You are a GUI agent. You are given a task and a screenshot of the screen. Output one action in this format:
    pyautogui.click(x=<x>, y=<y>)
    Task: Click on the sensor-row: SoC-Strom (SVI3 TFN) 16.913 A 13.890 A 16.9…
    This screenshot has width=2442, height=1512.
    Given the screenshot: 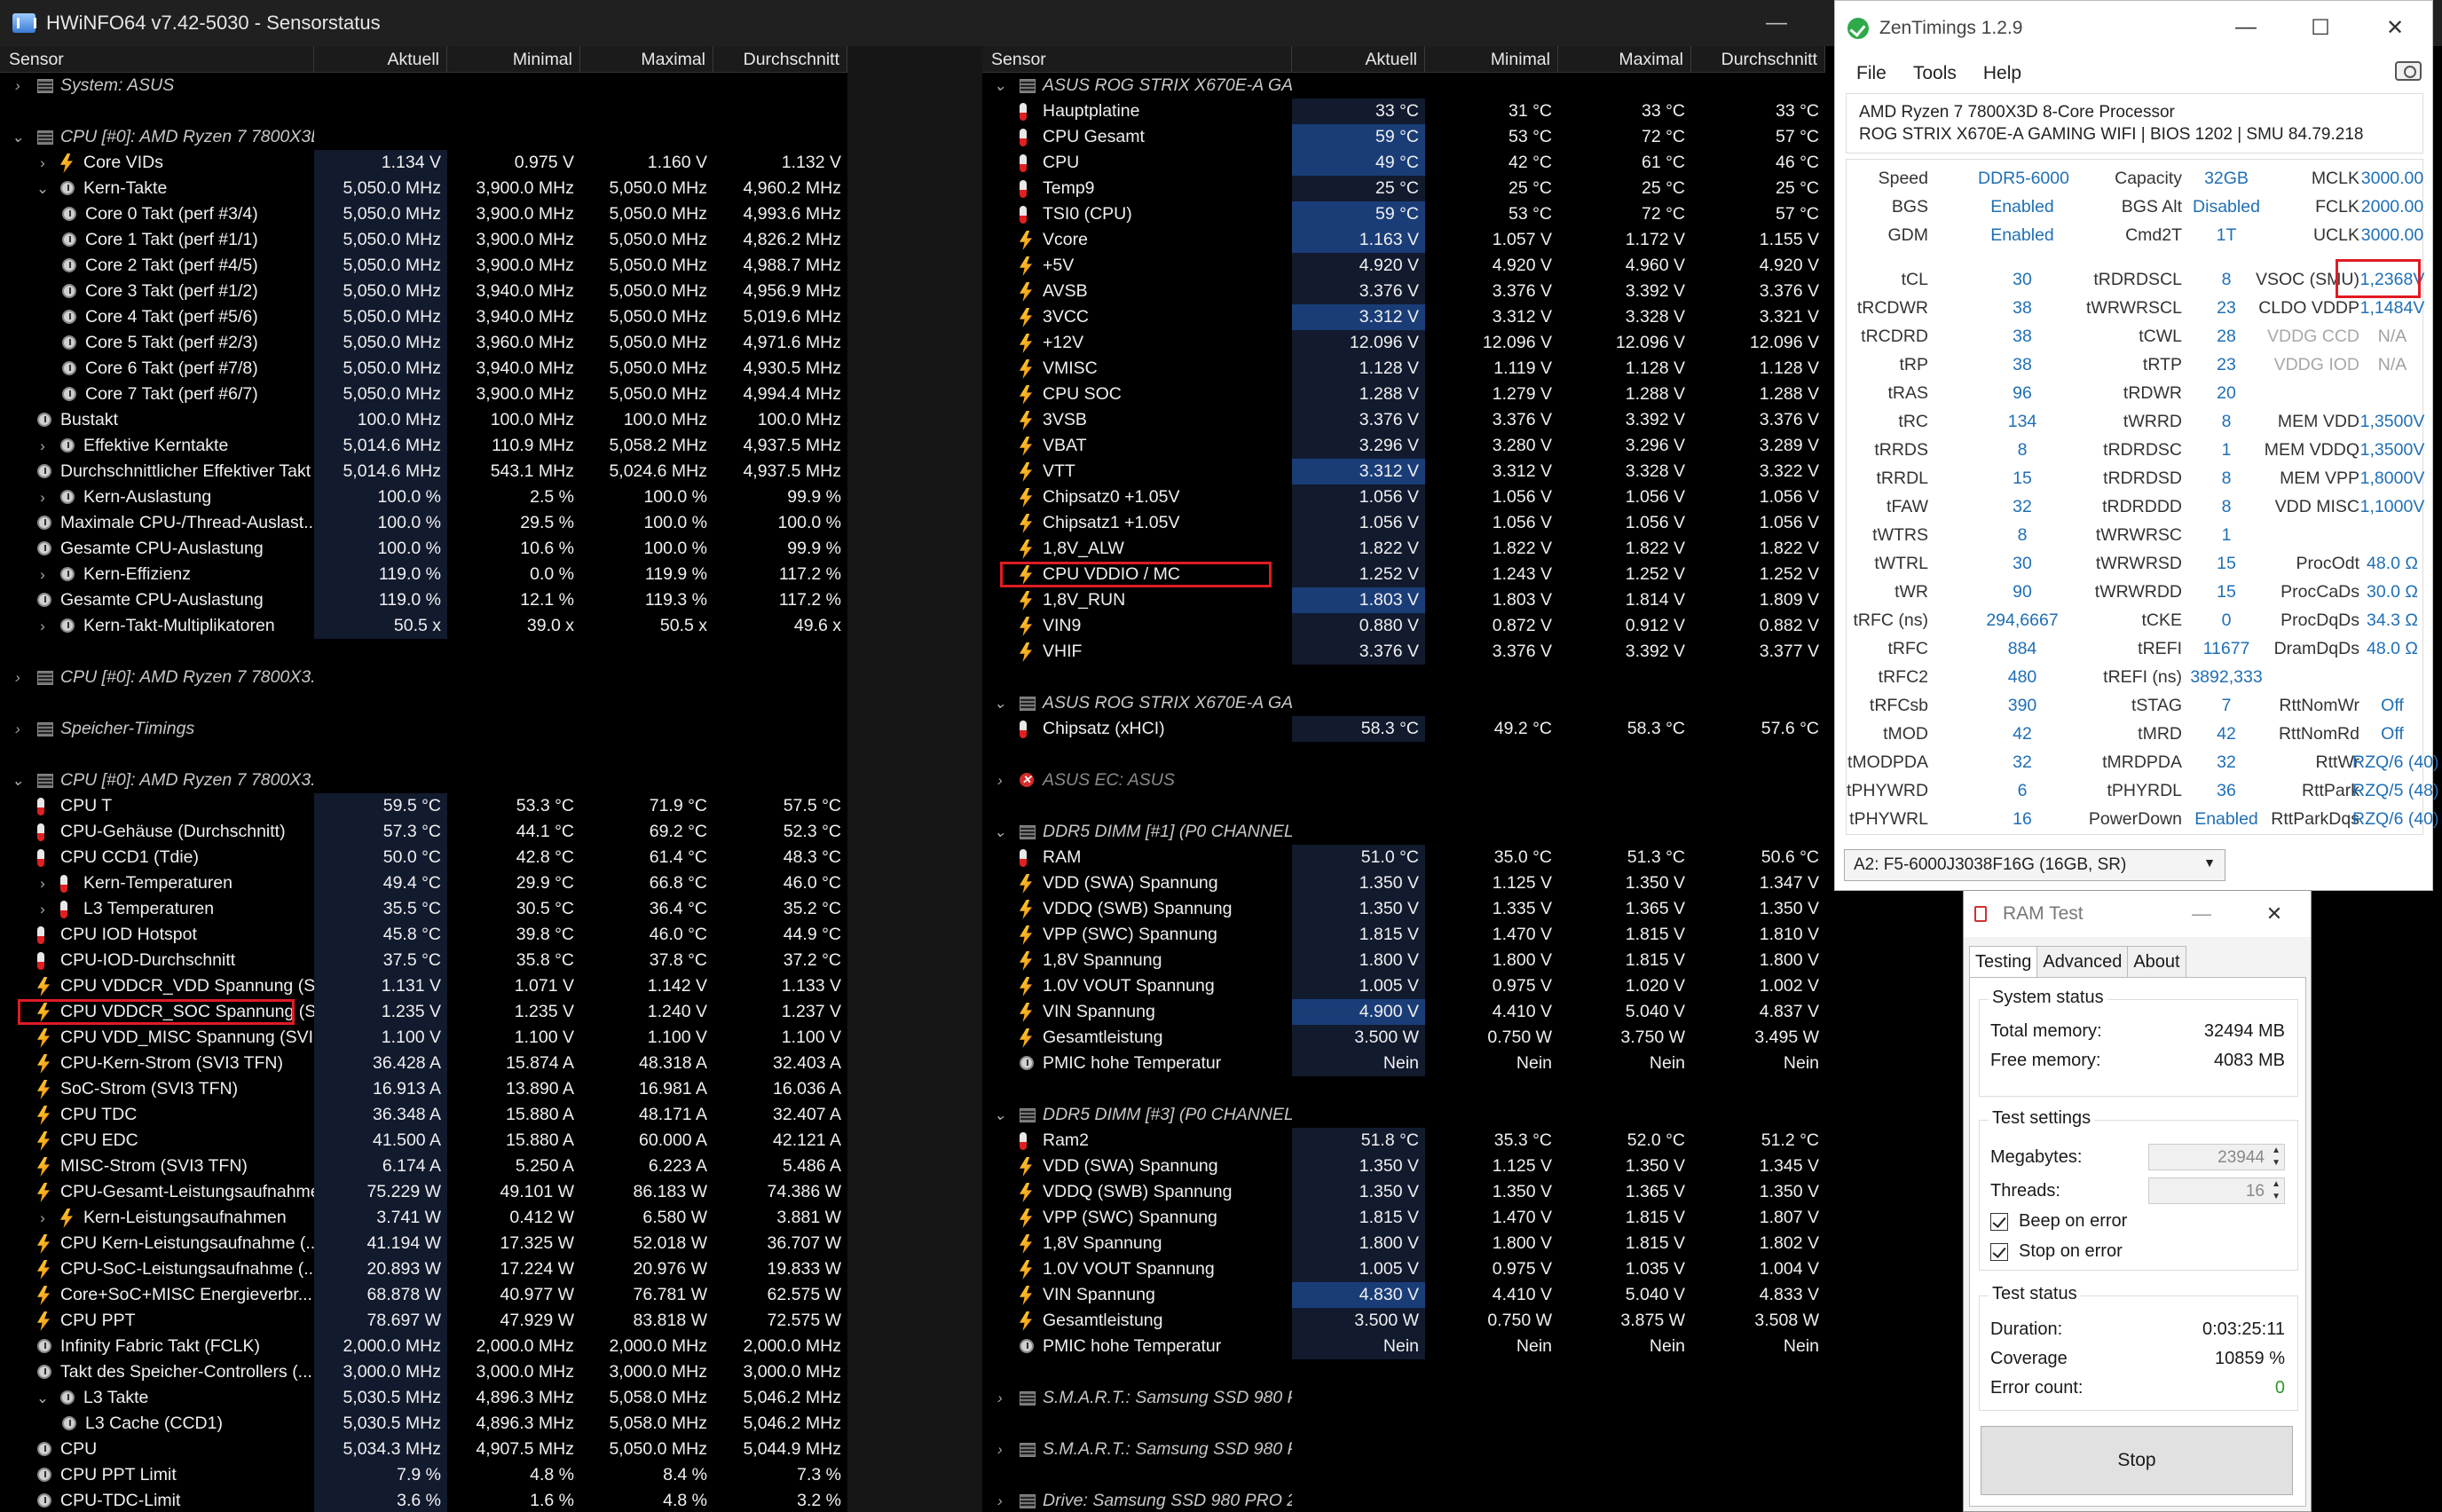 What is the action you would take?
    pyautogui.click(x=423, y=1089)
    